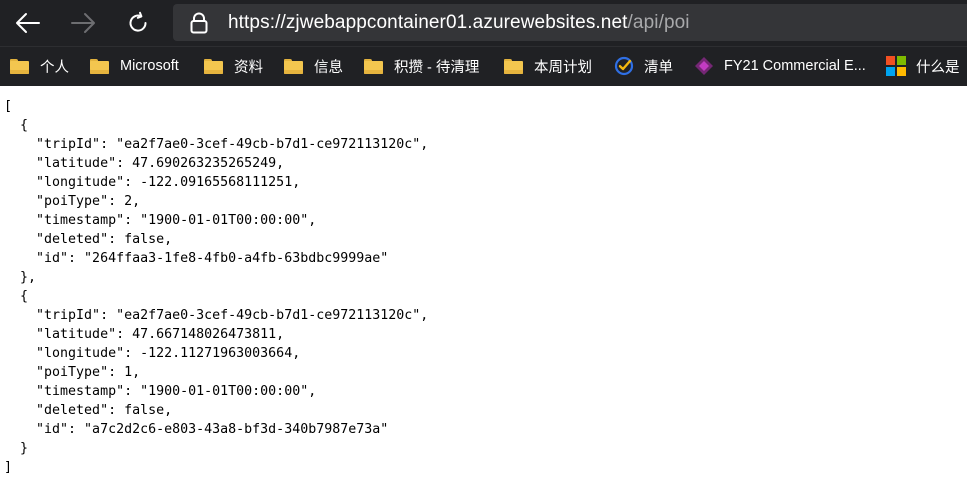 This screenshot has width=967, height=495. Describe the element at coordinates (199, 23) in the screenshot. I see `lock-icon` at that location.